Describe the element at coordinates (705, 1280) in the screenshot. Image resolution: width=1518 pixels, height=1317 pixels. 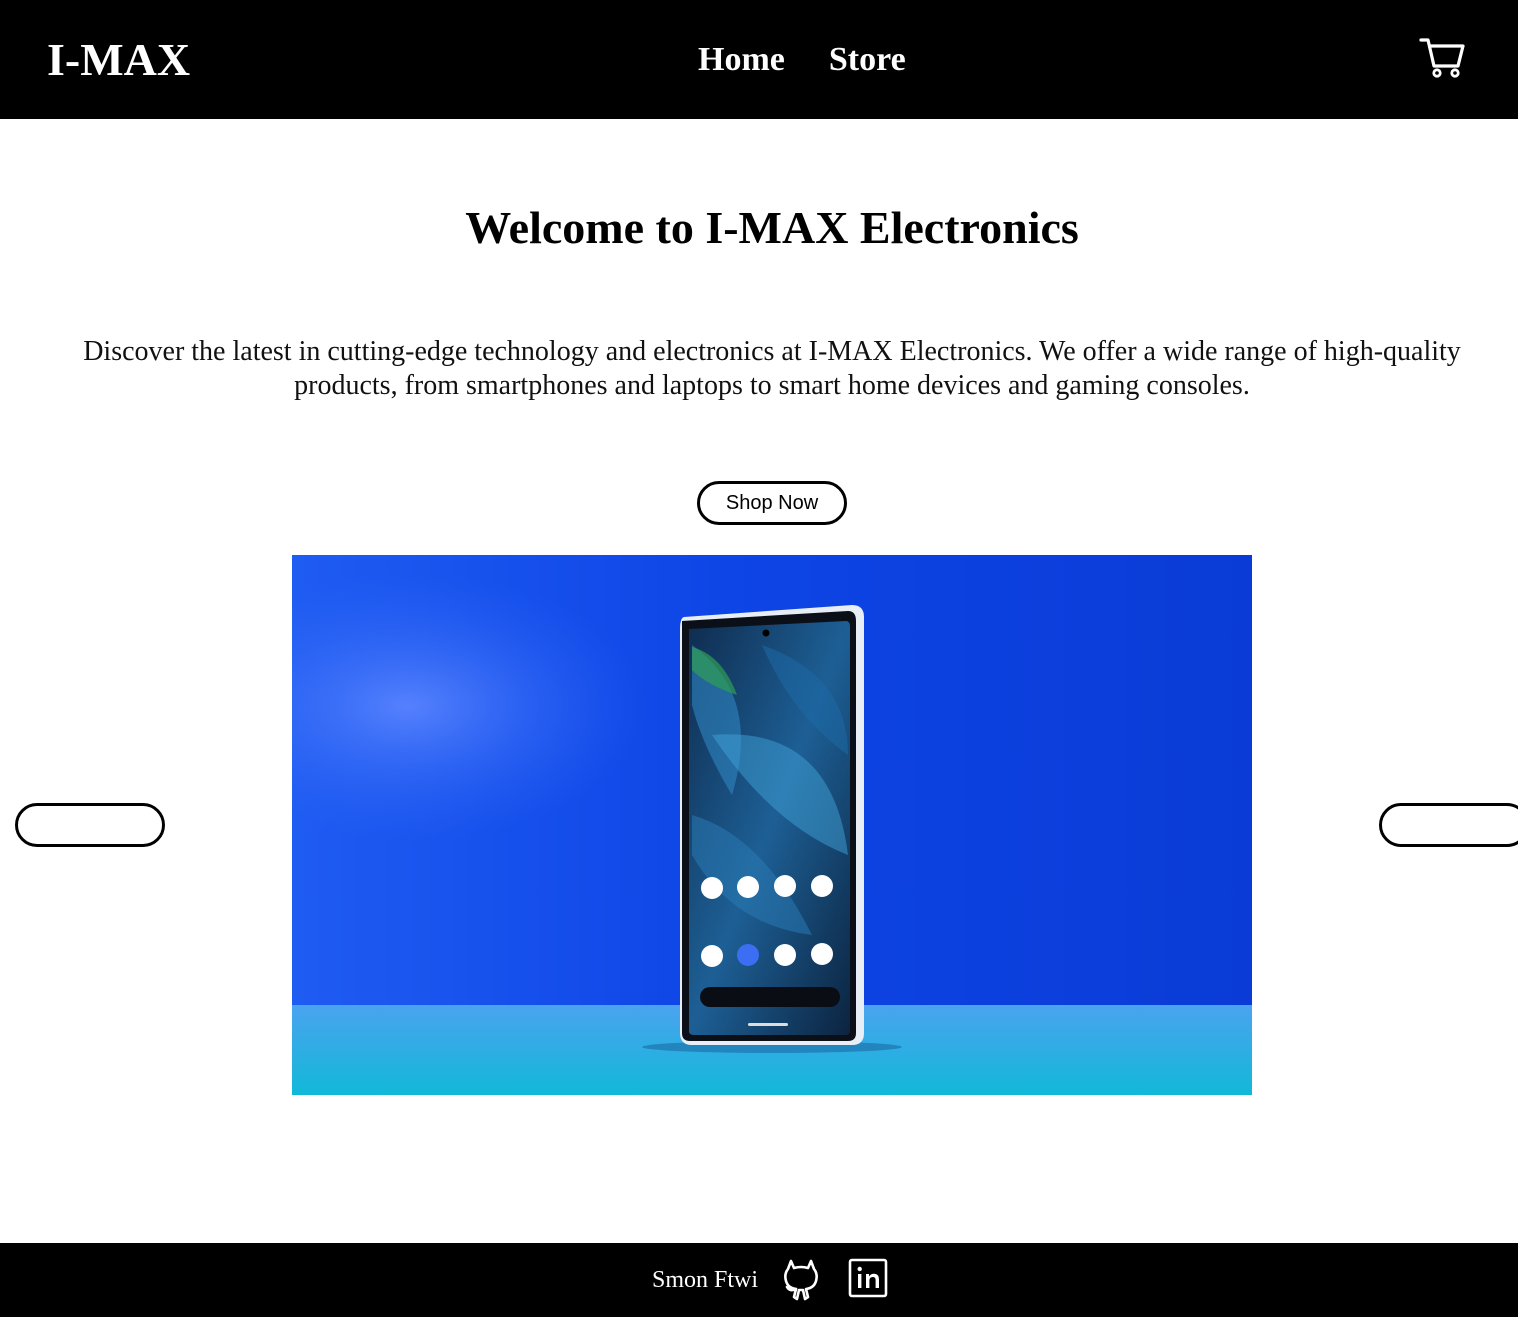
I see `footer-author-name: Smon Ftwi` at that location.